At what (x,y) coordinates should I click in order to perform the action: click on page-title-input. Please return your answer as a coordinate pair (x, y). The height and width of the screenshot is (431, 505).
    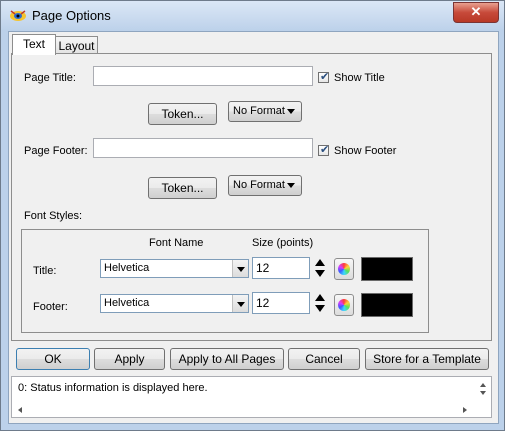
    Looking at the image, I should click on (203, 76).